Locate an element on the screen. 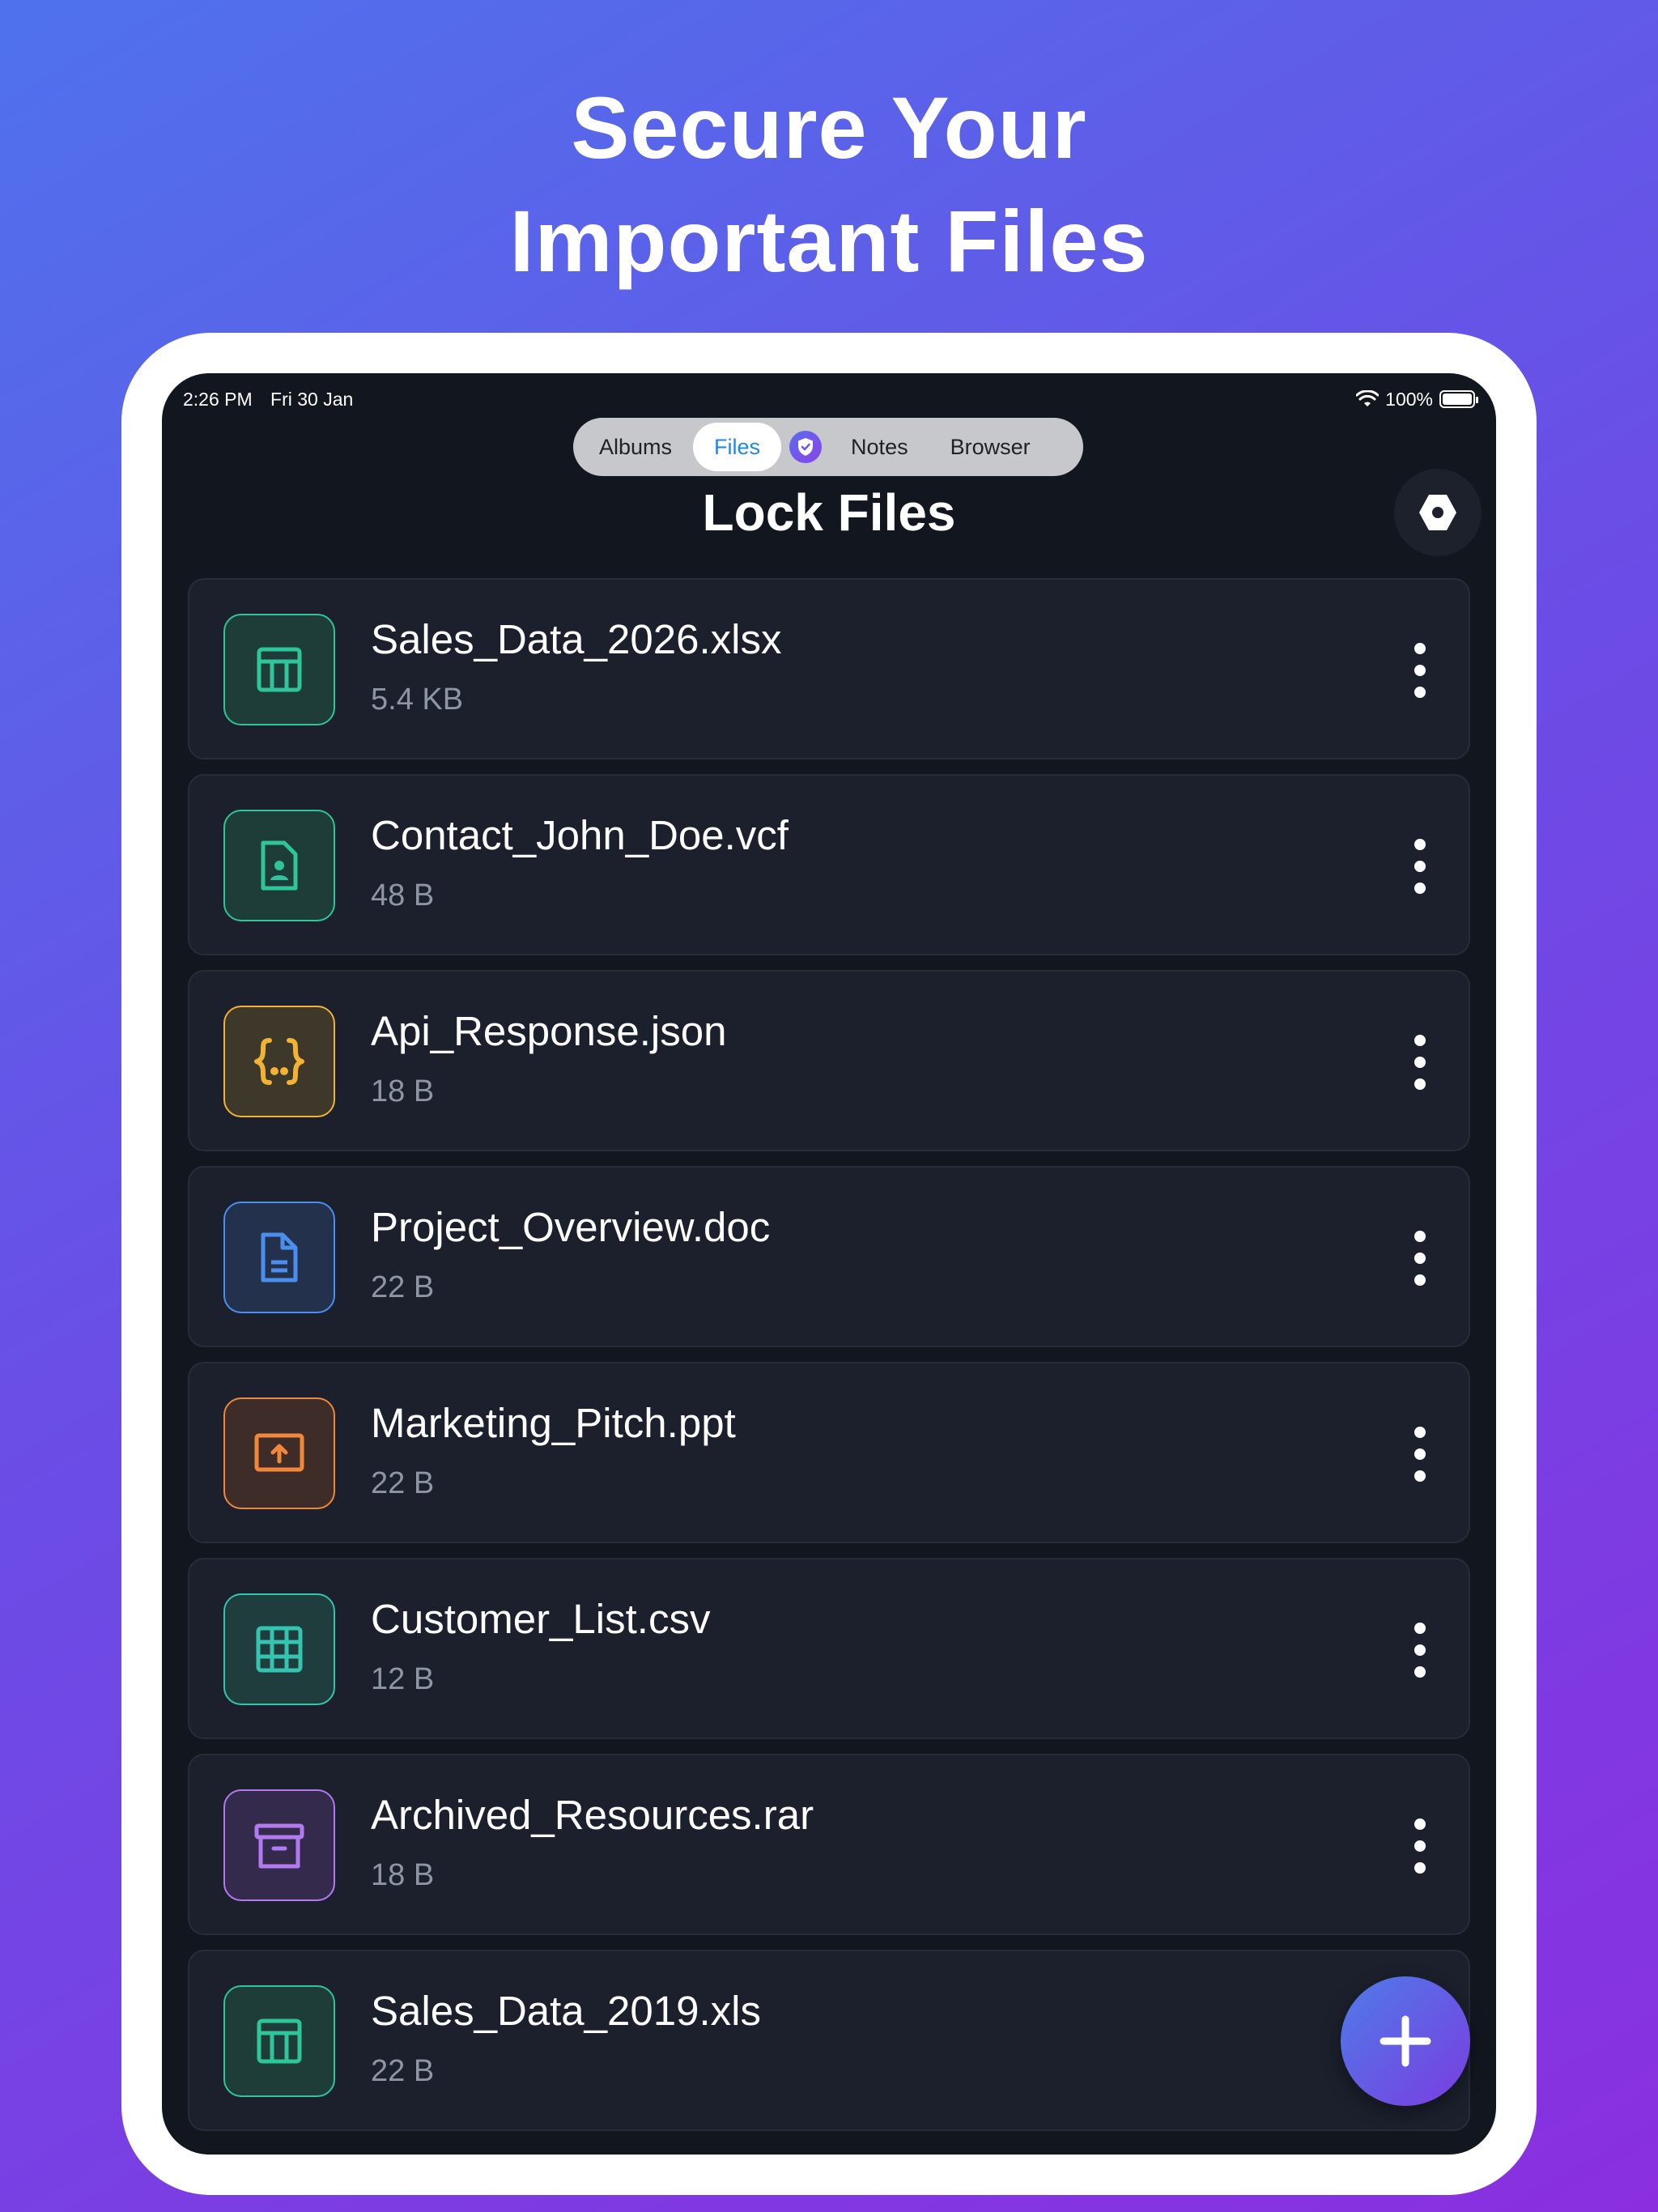  archive-box-icon is located at coordinates (279, 1846).